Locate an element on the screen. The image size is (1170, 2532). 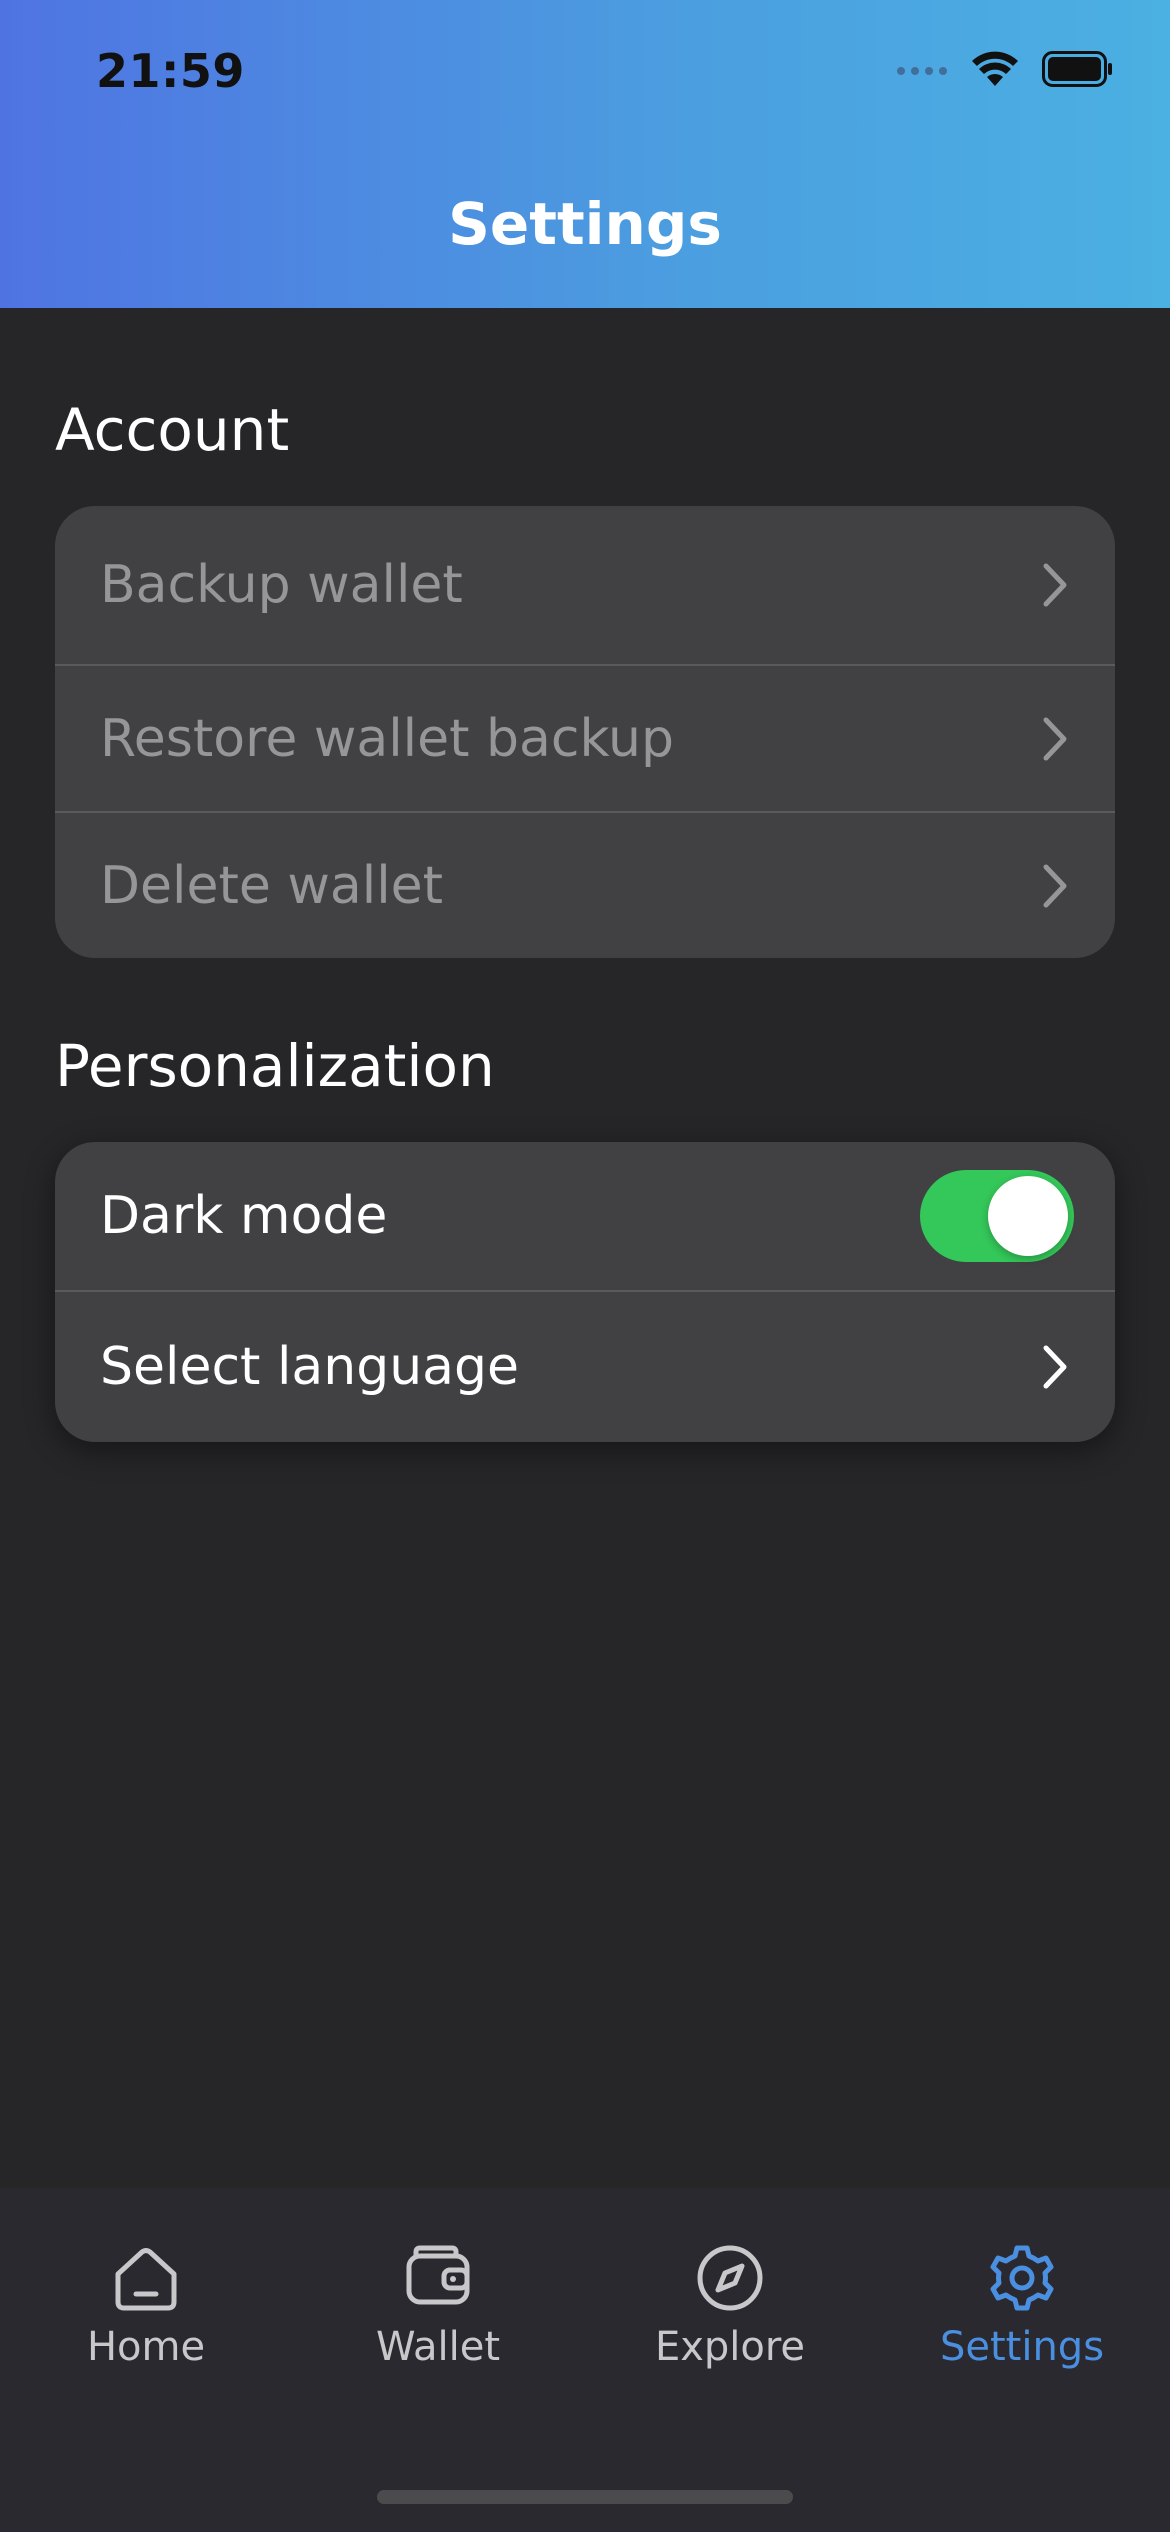
compass-icon is located at coordinates (730, 2280).